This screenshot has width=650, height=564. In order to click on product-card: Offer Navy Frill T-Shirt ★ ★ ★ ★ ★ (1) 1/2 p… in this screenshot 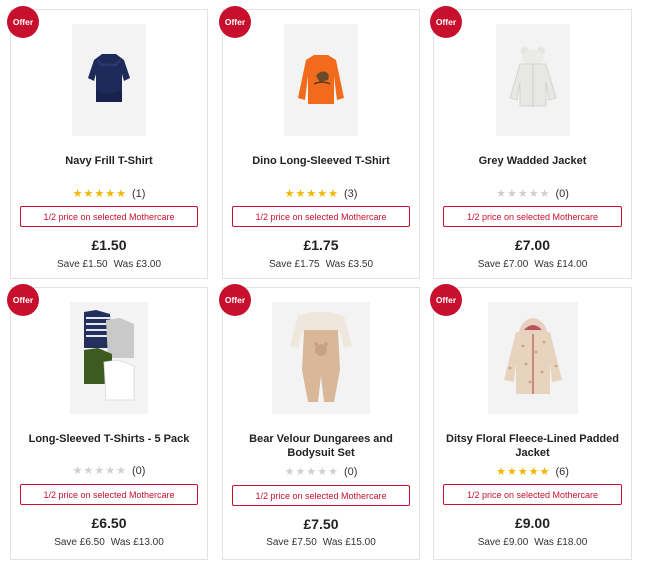, I will do `click(107, 142)`.